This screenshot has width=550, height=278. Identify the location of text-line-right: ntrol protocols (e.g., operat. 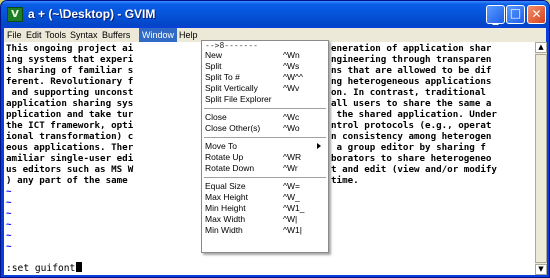
(411, 125).